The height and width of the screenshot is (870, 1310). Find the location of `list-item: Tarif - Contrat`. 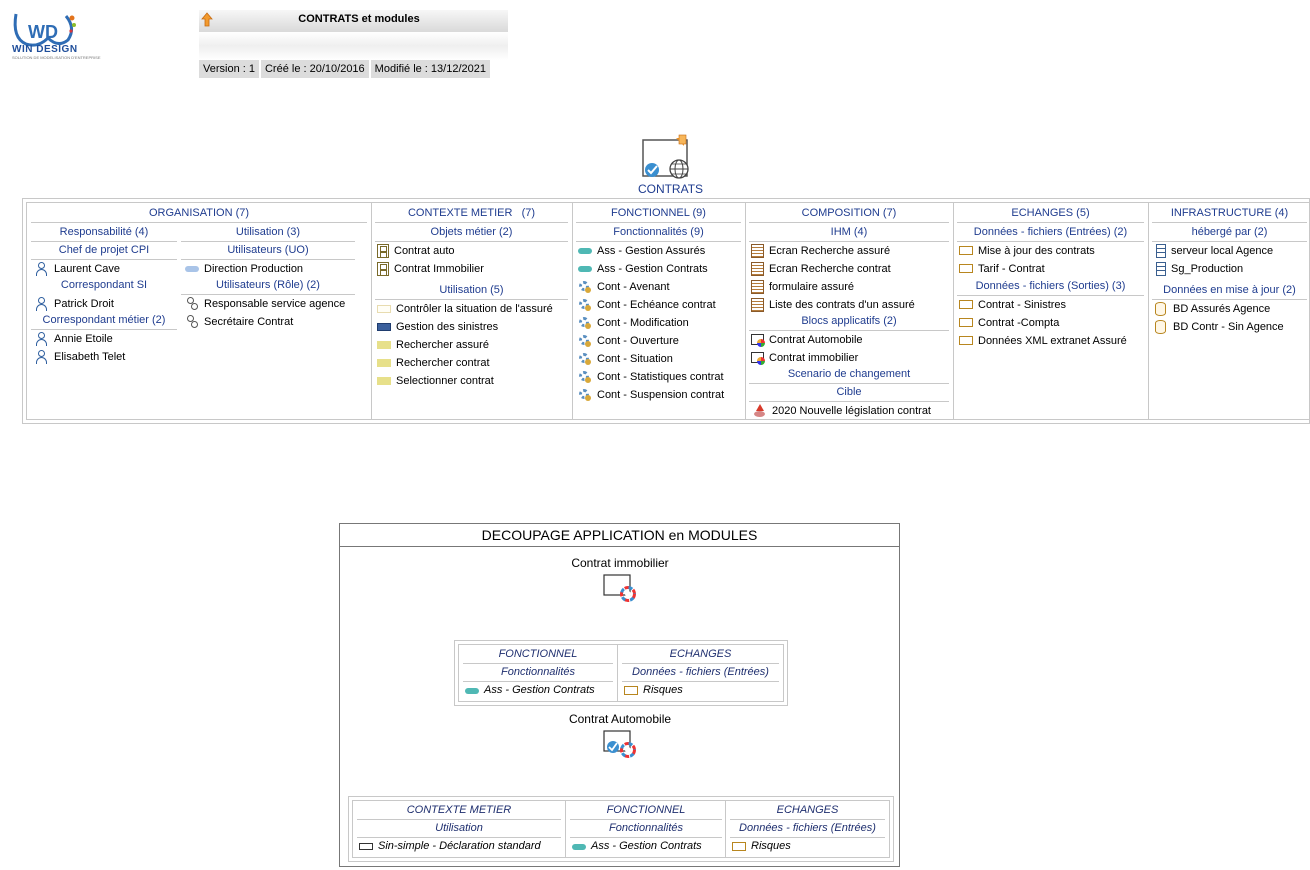

list-item: Tarif - Contrat is located at coordinates (1002, 269).